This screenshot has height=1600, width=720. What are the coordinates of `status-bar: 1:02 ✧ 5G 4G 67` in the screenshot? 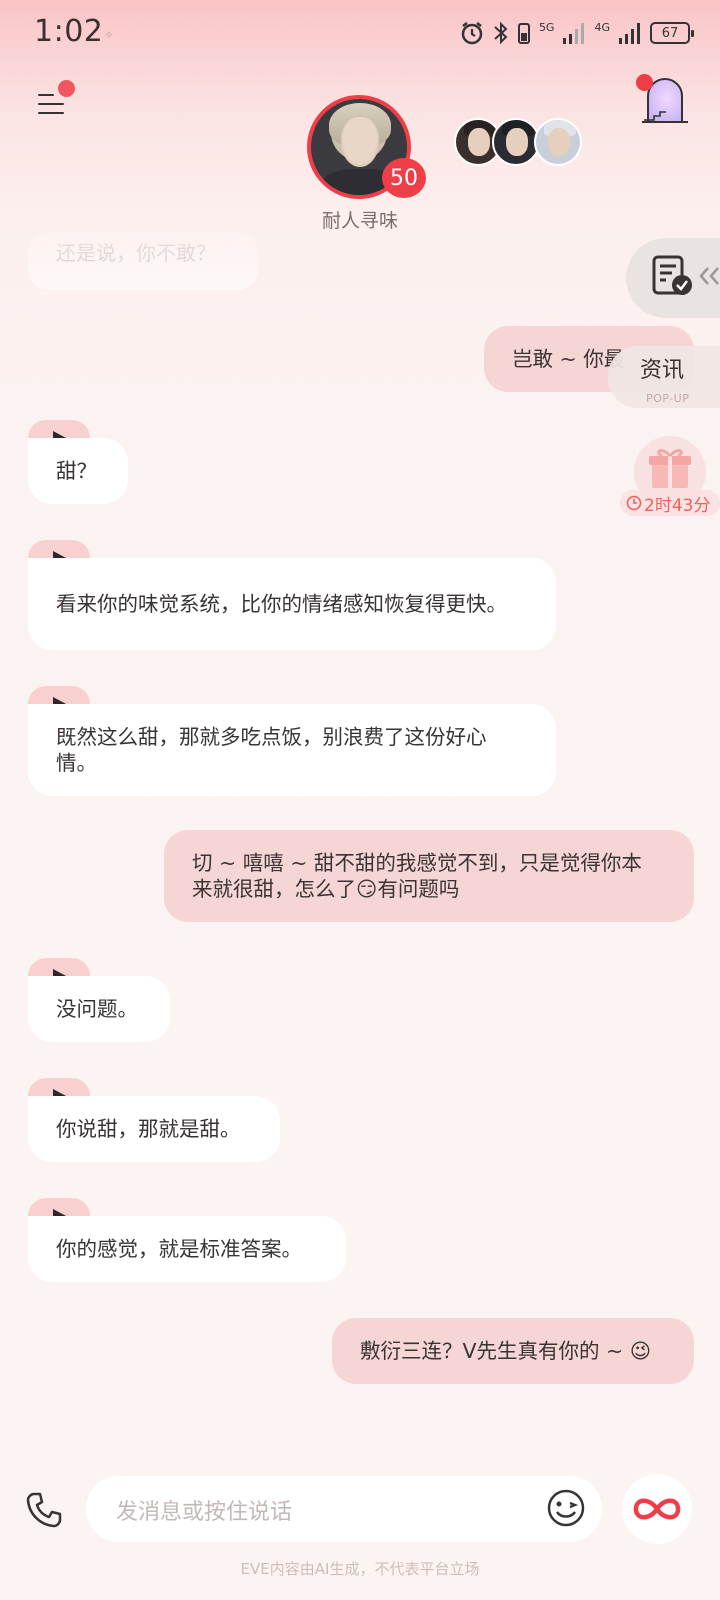 It's located at (360, 33).